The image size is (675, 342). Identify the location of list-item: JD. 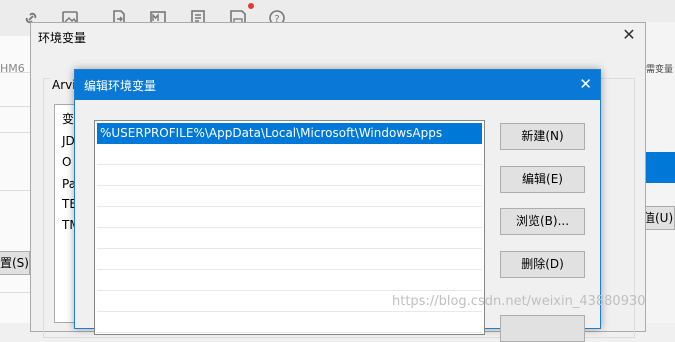
(68, 141).